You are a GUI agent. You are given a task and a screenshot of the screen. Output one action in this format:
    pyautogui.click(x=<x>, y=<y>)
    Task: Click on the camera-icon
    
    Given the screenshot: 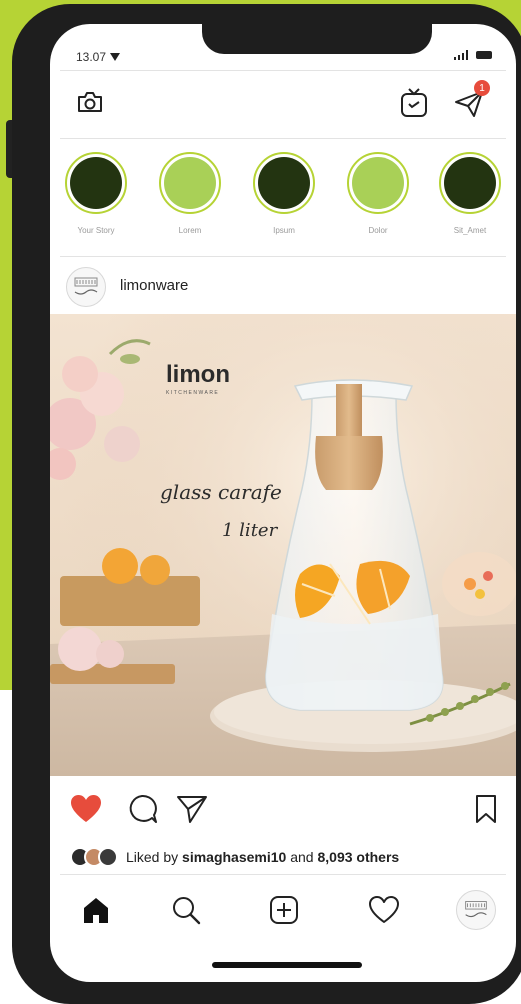 What is the action you would take?
    pyautogui.click(x=90, y=102)
    